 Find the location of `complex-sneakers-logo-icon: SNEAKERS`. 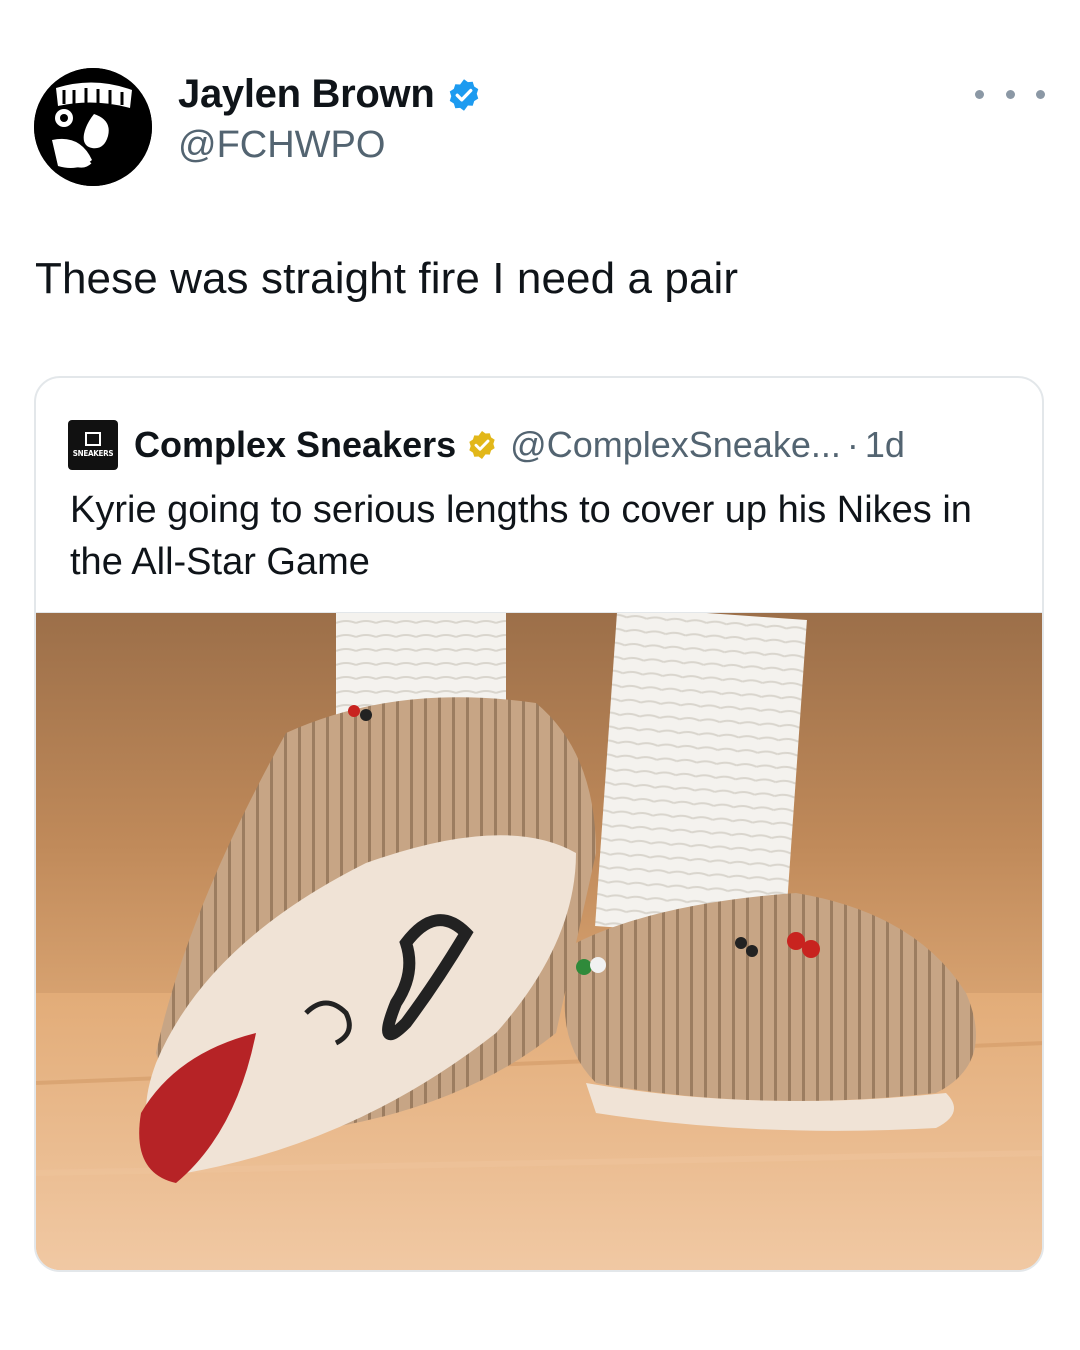

complex-sneakers-logo-icon: SNEAKERS is located at coordinates (93, 445).